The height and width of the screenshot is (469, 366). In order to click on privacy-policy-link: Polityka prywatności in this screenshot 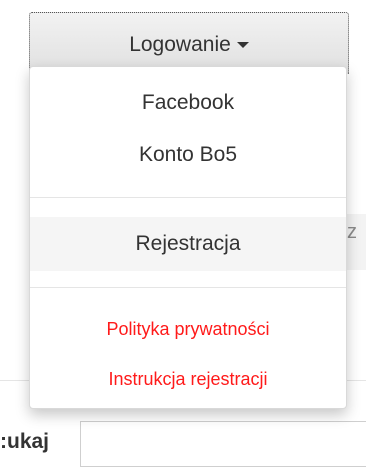, I will do `click(188, 329)`.